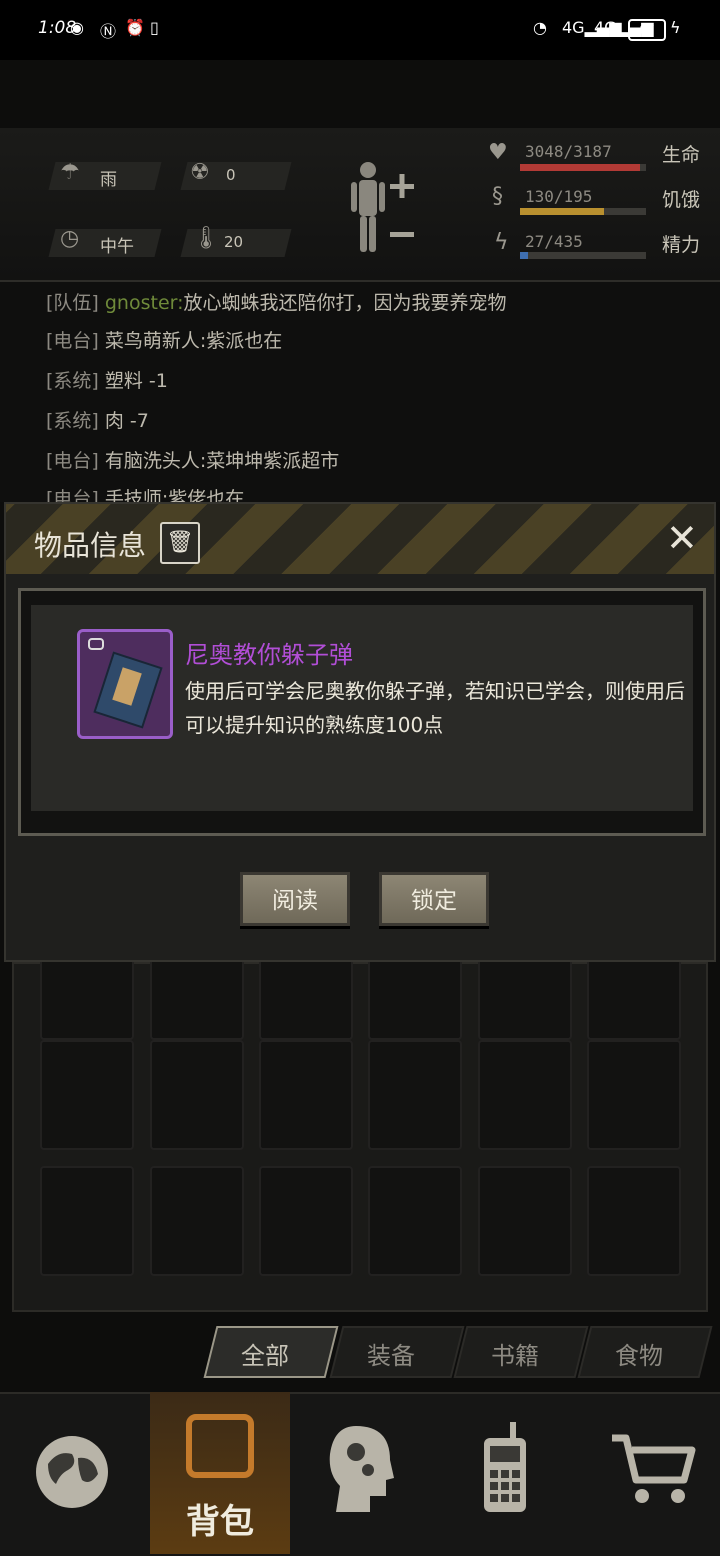  I want to click on charging-icon: ϟ, so click(675, 27).